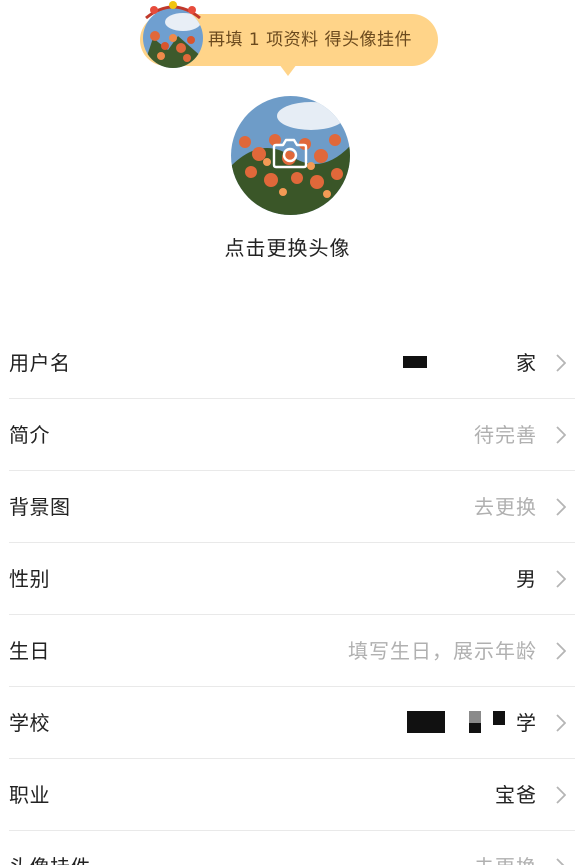 The image size is (575, 865). What do you see at coordinates (292, 435) in the screenshot?
I see `row-bio: 简介 待完善` at bounding box center [292, 435].